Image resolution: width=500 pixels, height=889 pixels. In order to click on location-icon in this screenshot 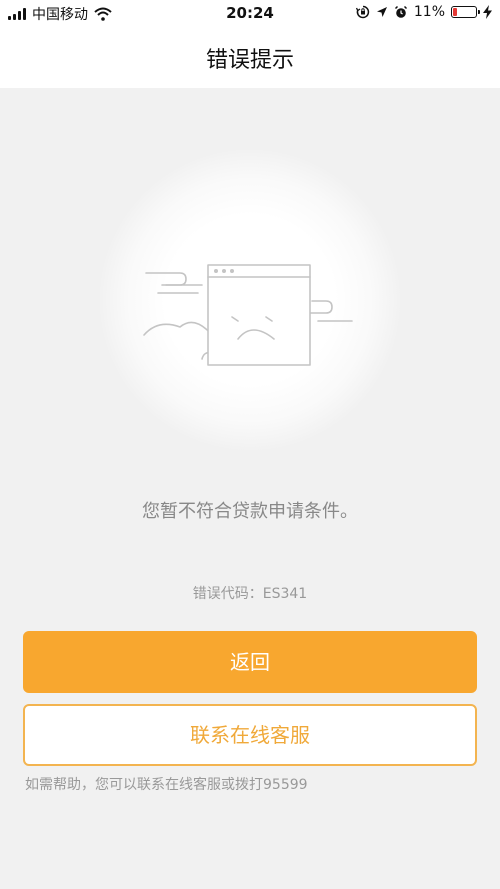, I will do `click(381, 12)`.